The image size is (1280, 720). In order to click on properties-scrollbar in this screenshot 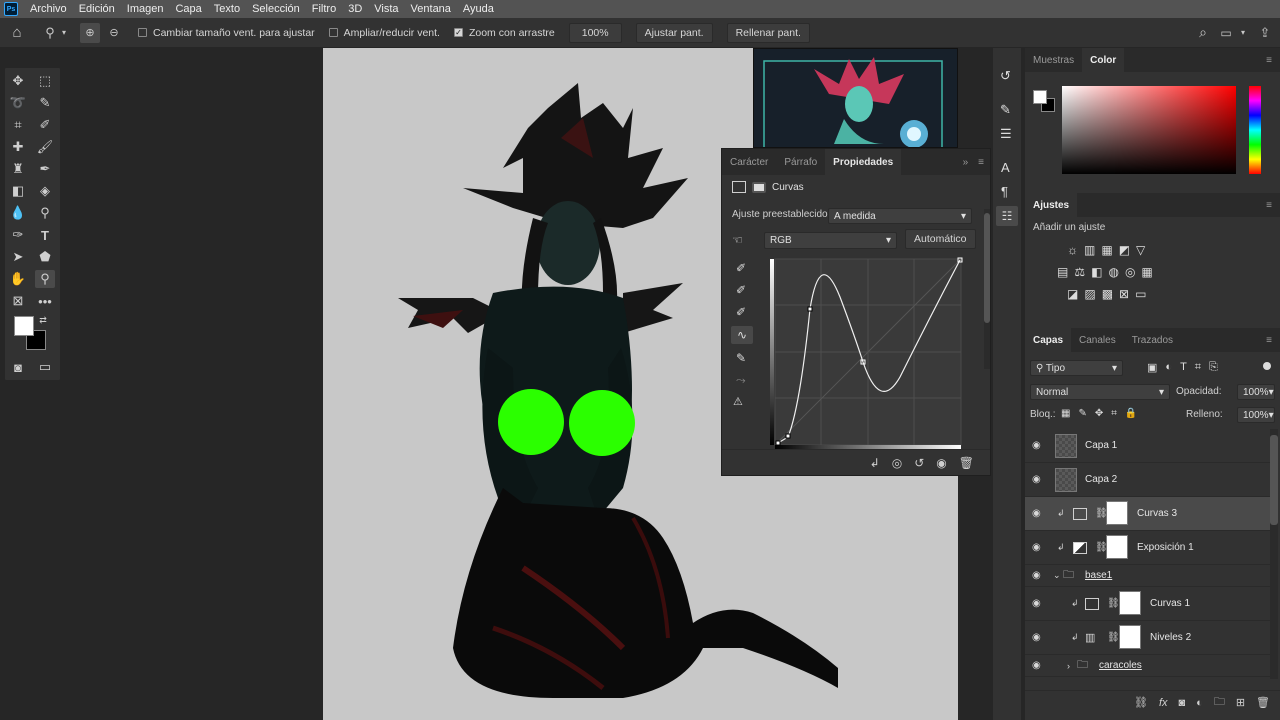, I will do `click(987, 289)`.